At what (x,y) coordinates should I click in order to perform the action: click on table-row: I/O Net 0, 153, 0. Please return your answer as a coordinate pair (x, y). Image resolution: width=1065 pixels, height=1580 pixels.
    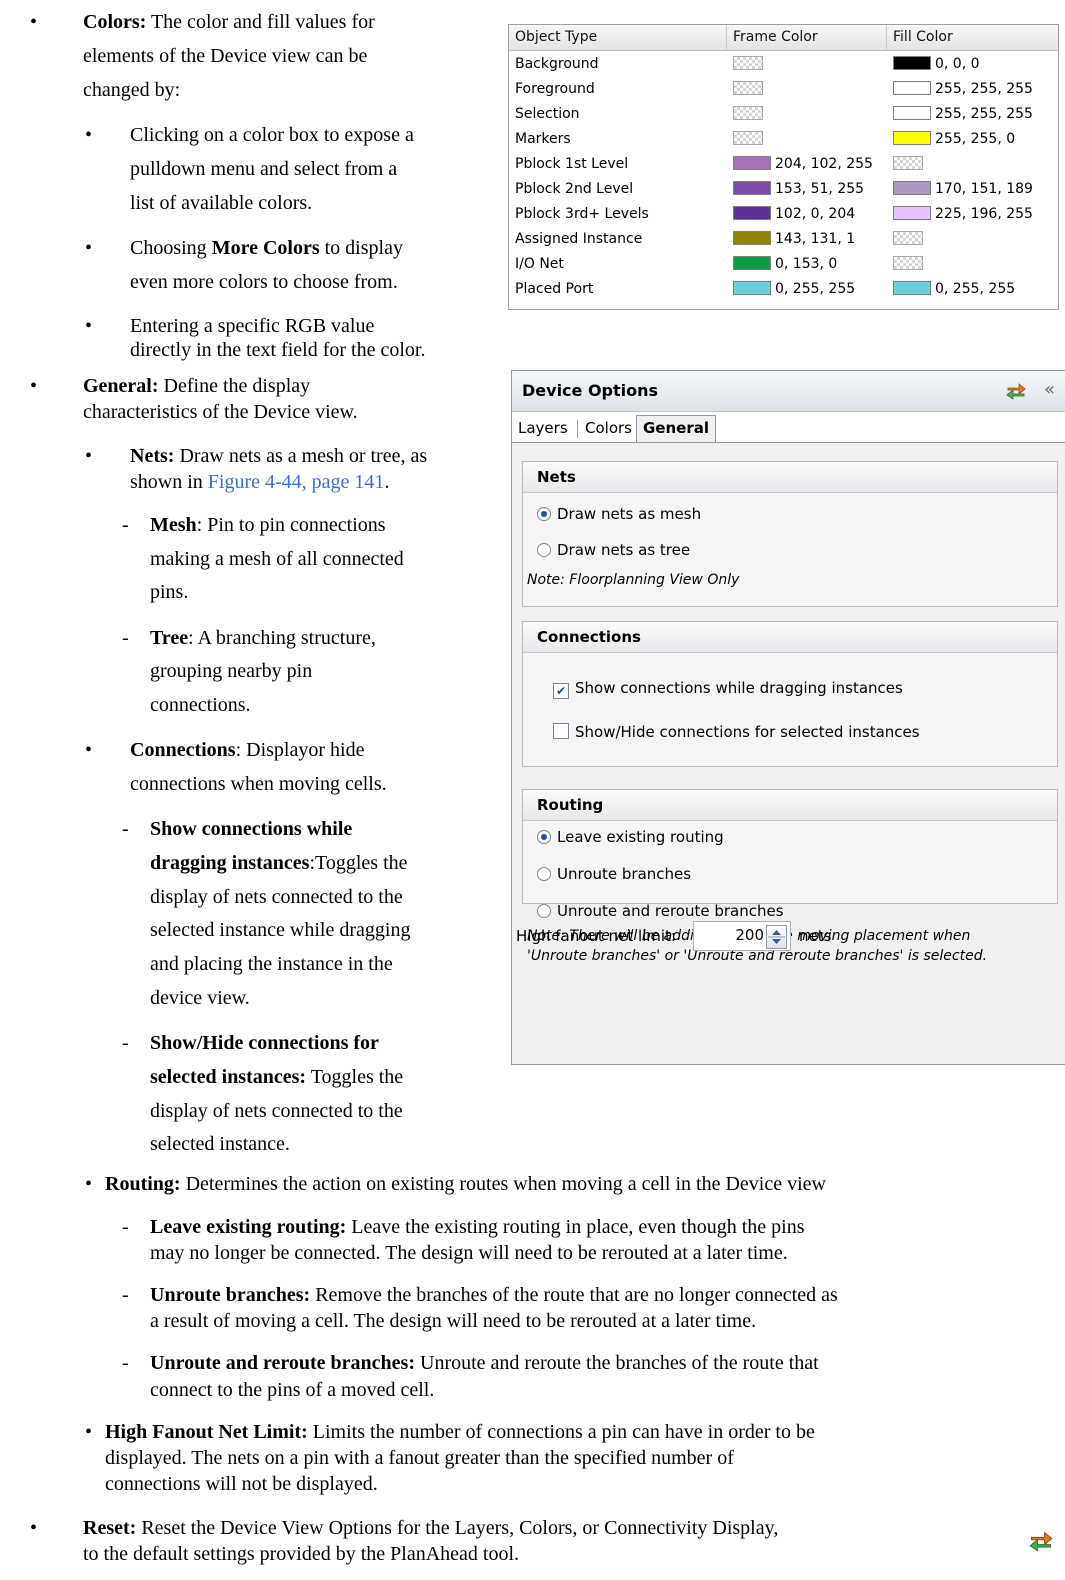
    Looking at the image, I should click on (783, 264).